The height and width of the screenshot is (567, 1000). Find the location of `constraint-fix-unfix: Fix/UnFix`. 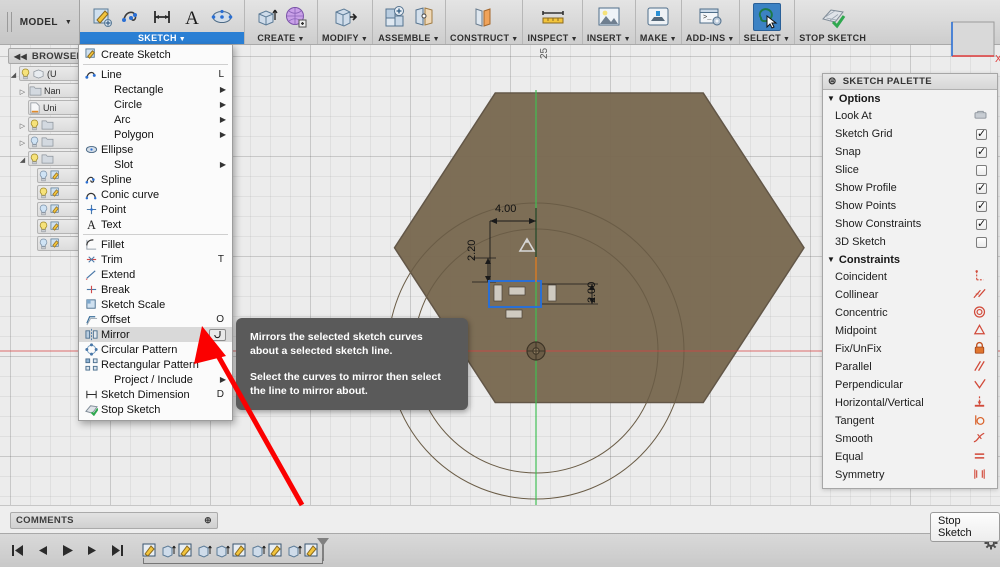

constraint-fix-unfix: Fix/UnFix is located at coordinates (910, 349).